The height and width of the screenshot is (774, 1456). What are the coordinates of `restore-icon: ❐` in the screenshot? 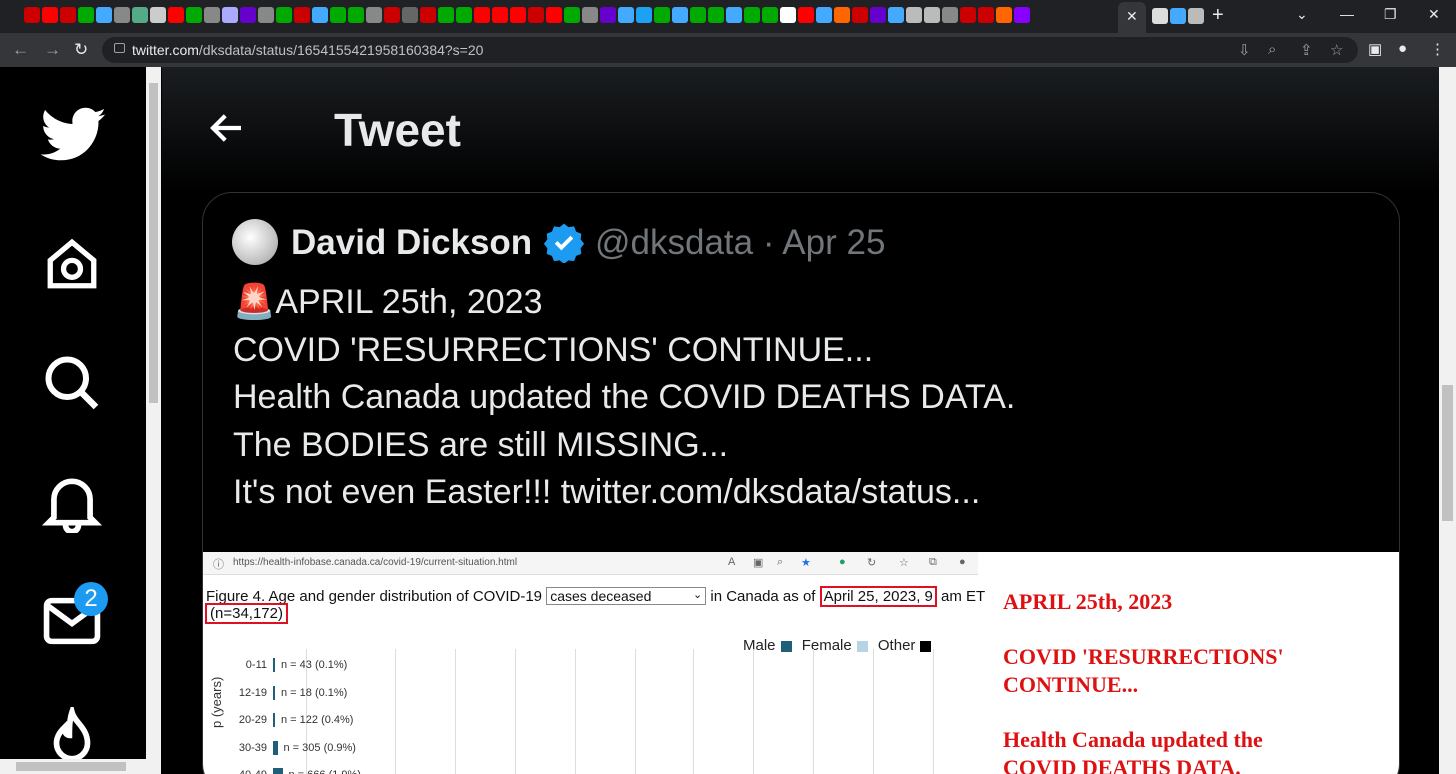 It's located at (1390, 14).